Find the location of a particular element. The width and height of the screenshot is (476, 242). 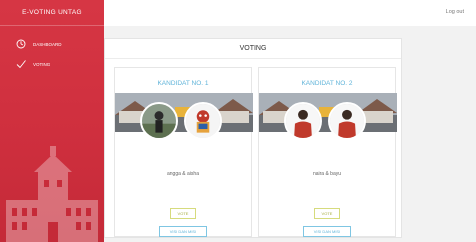

visi-misi-button-1: VISI DAN MISI is located at coordinates (183, 231).